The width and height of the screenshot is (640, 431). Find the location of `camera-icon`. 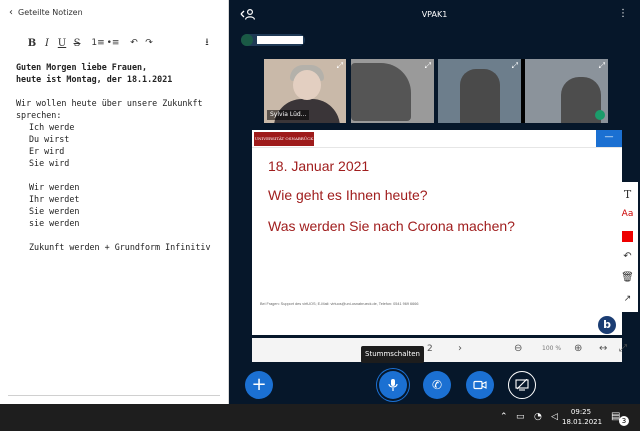

camera-icon is located at coordinates (480, 385).